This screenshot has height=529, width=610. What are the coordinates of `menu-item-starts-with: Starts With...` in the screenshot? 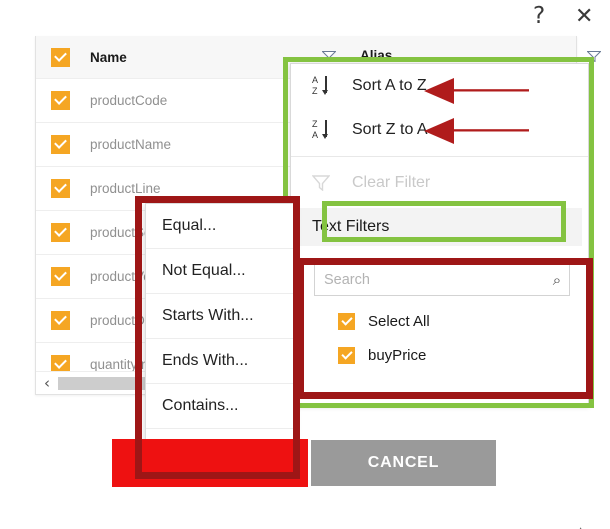 It's located at (220, 316).